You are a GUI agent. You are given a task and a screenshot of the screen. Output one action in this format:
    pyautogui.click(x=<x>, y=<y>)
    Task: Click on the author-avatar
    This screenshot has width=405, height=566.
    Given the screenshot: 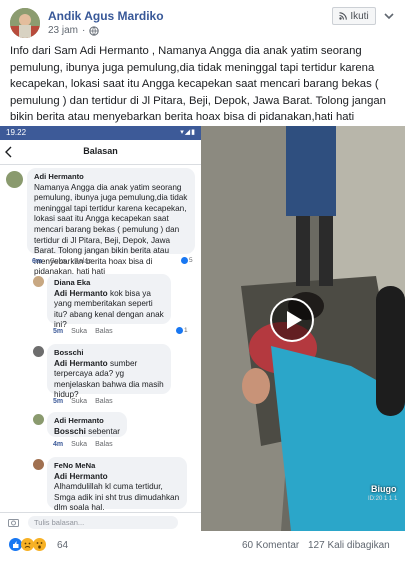 What is the action you would take?
    pyautogui.click(x=25, y=23)
    